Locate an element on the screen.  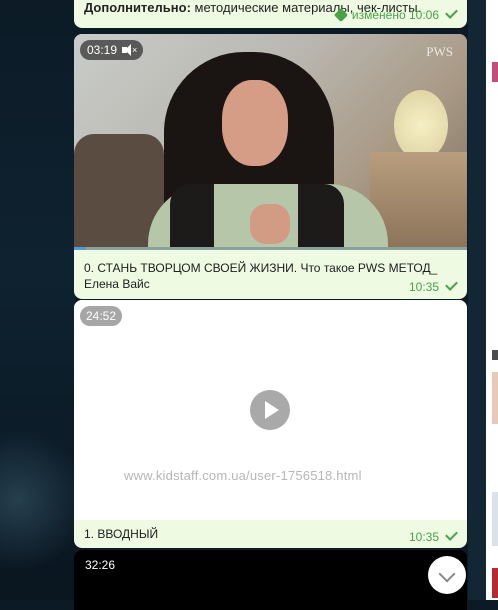
video-progress-bar is located at coordinates (270, 248).